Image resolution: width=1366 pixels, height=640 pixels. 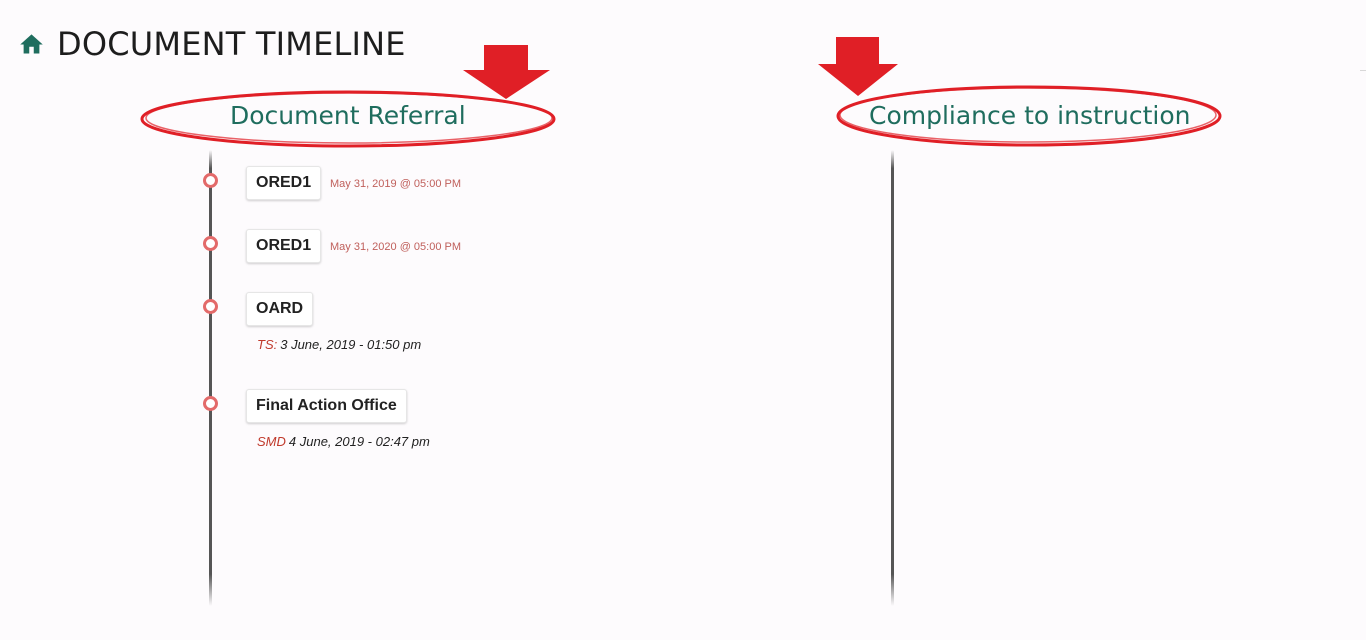 I want to click on home-icon, so click(x=31, y=44).